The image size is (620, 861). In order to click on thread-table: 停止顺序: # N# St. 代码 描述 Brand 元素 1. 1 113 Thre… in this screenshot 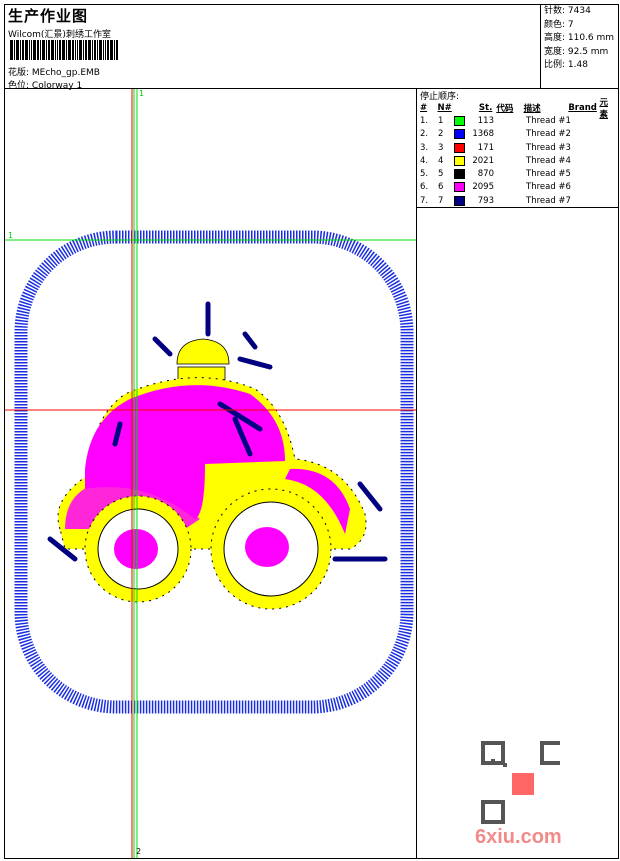, I will do `click(517, 148)`.